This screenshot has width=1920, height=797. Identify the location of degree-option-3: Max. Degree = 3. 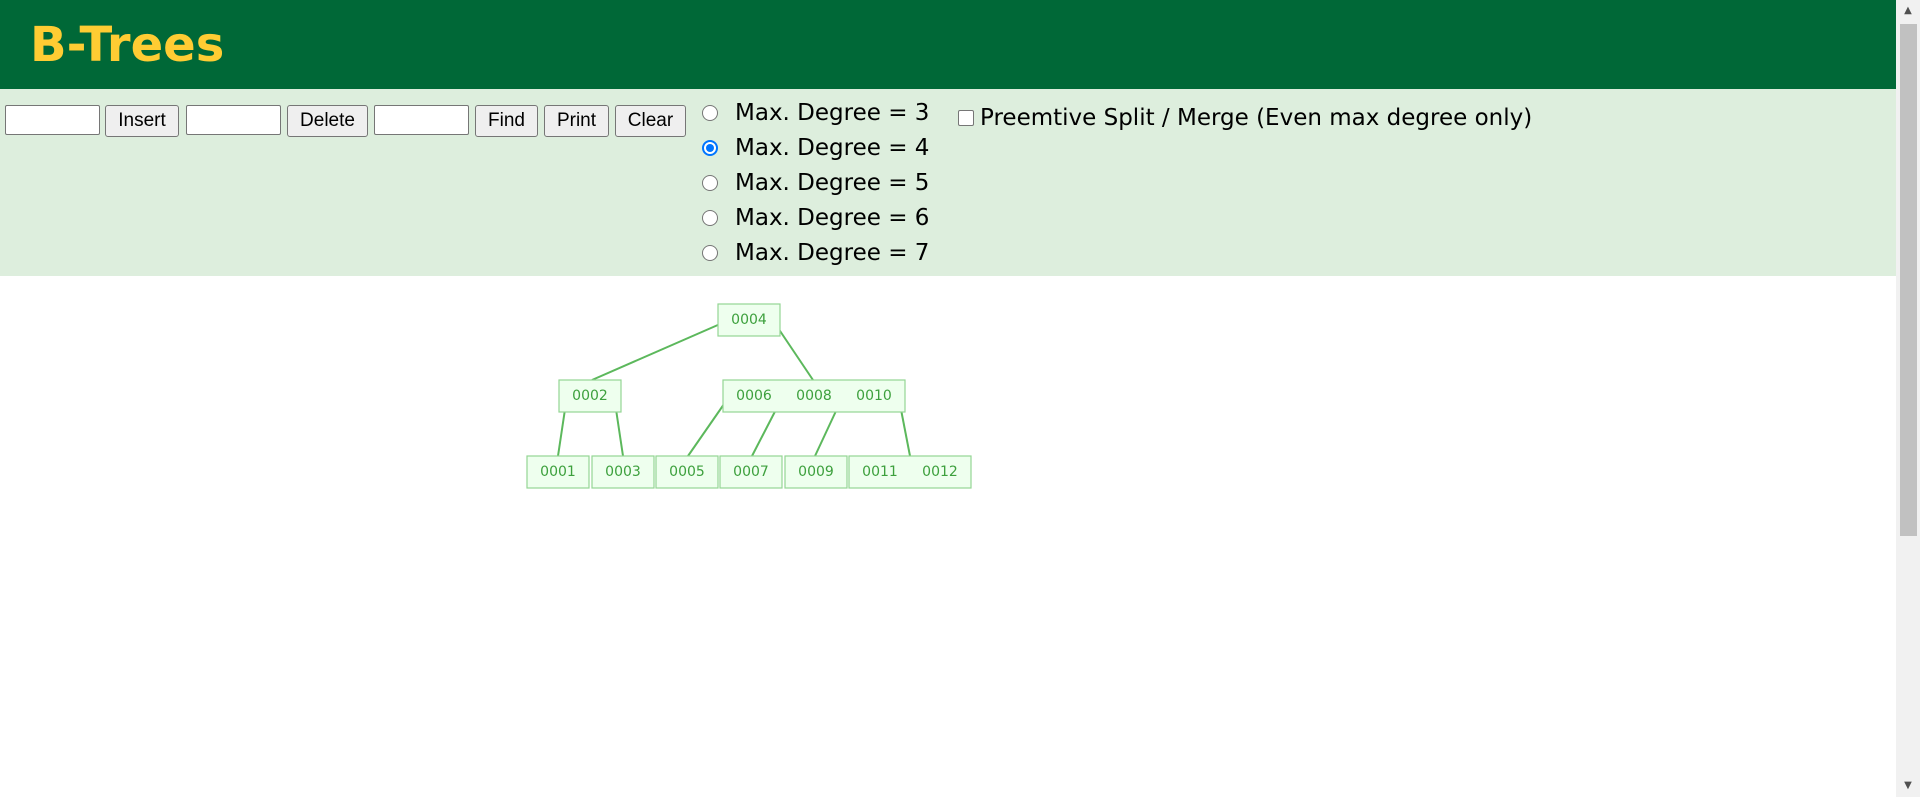
(815, 112).